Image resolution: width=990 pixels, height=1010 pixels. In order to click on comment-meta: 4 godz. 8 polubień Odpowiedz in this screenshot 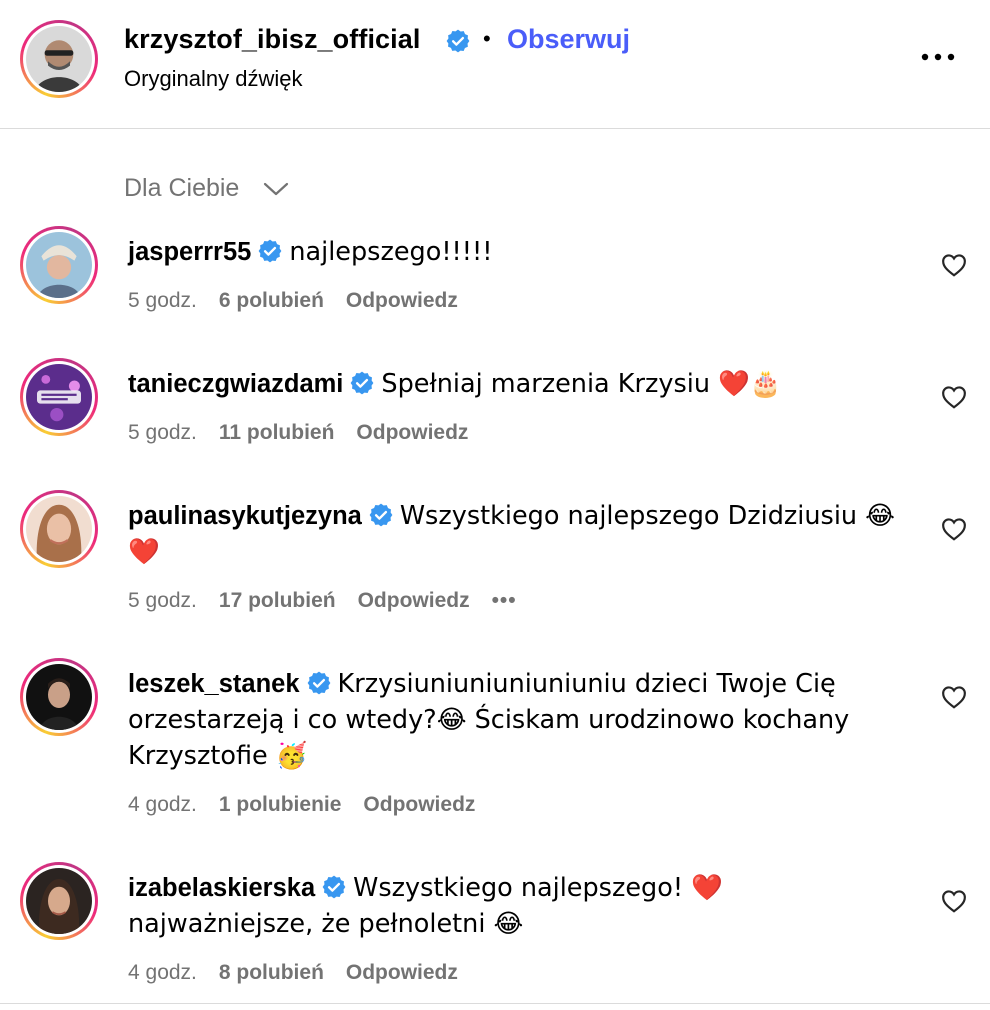, I will do `click(304, 973)`.